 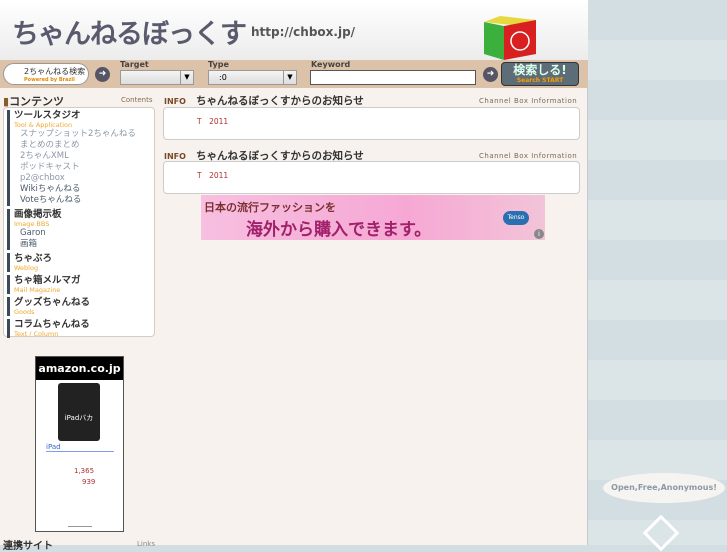 I want to click on sidebar-item: Wikiちゃんねる, so click(x=84, y=189).